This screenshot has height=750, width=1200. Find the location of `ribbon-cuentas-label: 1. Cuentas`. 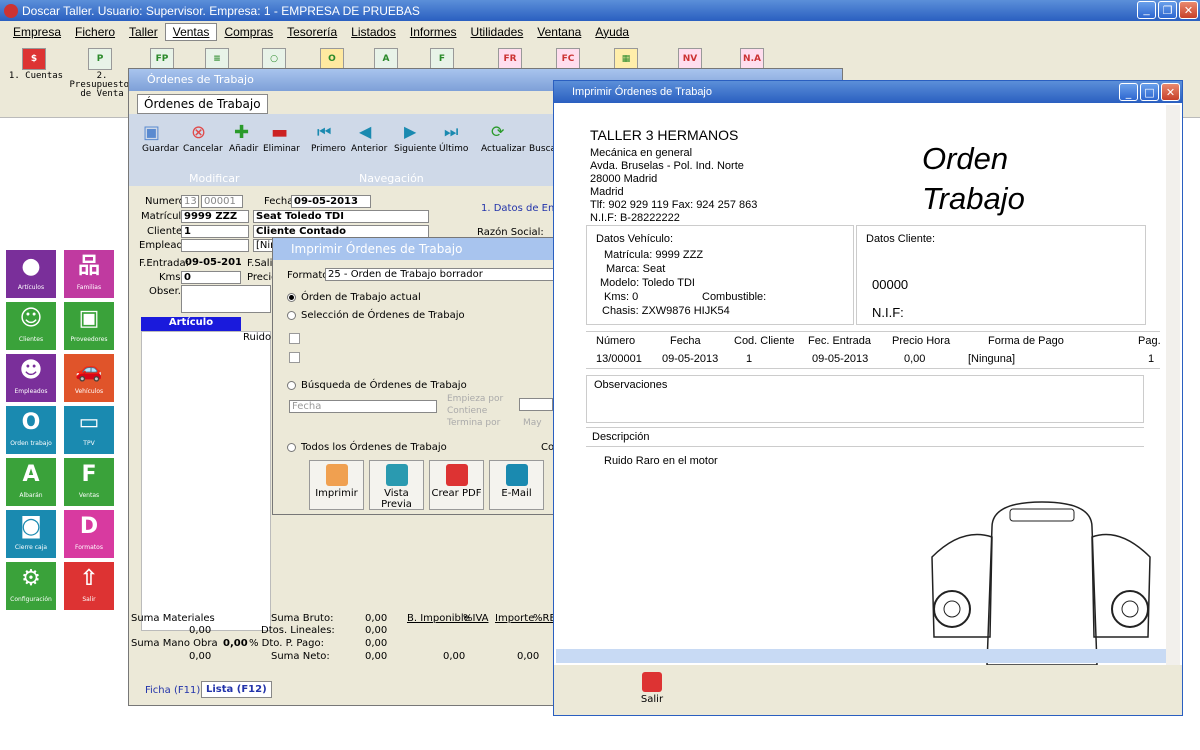

ribbon-cuentas-label: 1. Cuentas is located at coordinates (36, 76).